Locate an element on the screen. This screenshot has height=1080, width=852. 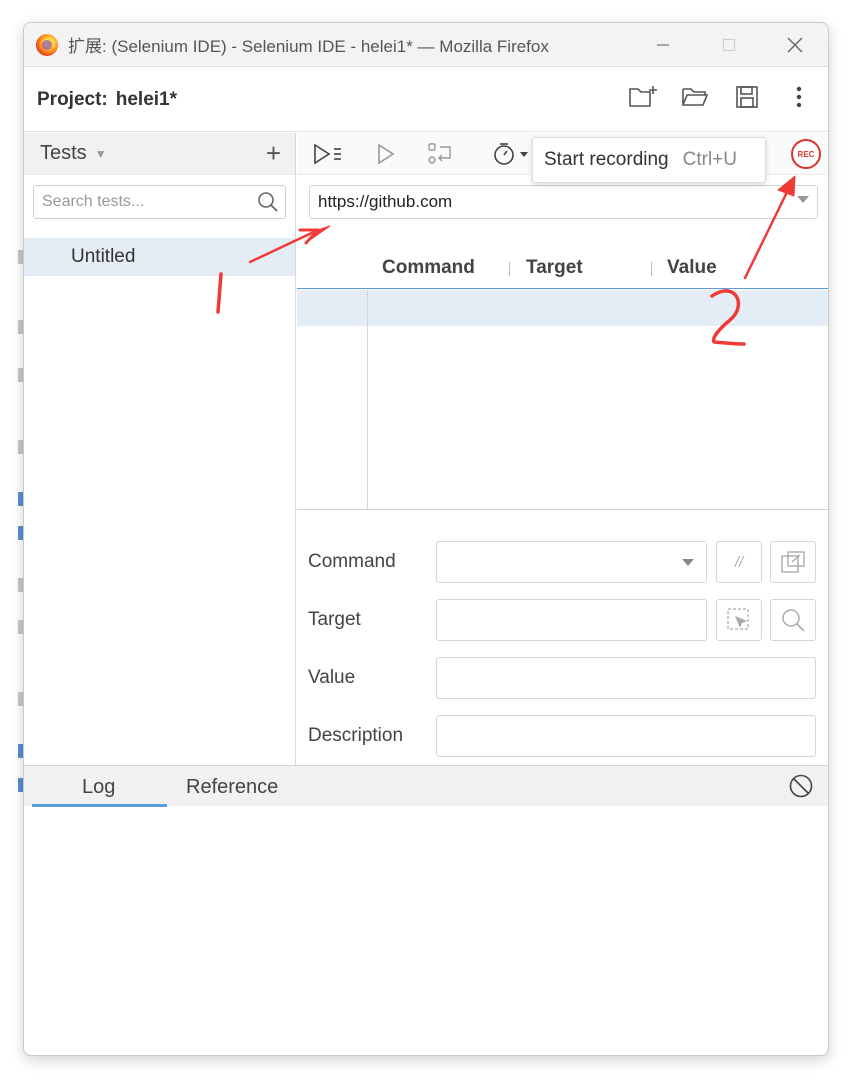
command-row: Command // is located at coordinates (562, 563).